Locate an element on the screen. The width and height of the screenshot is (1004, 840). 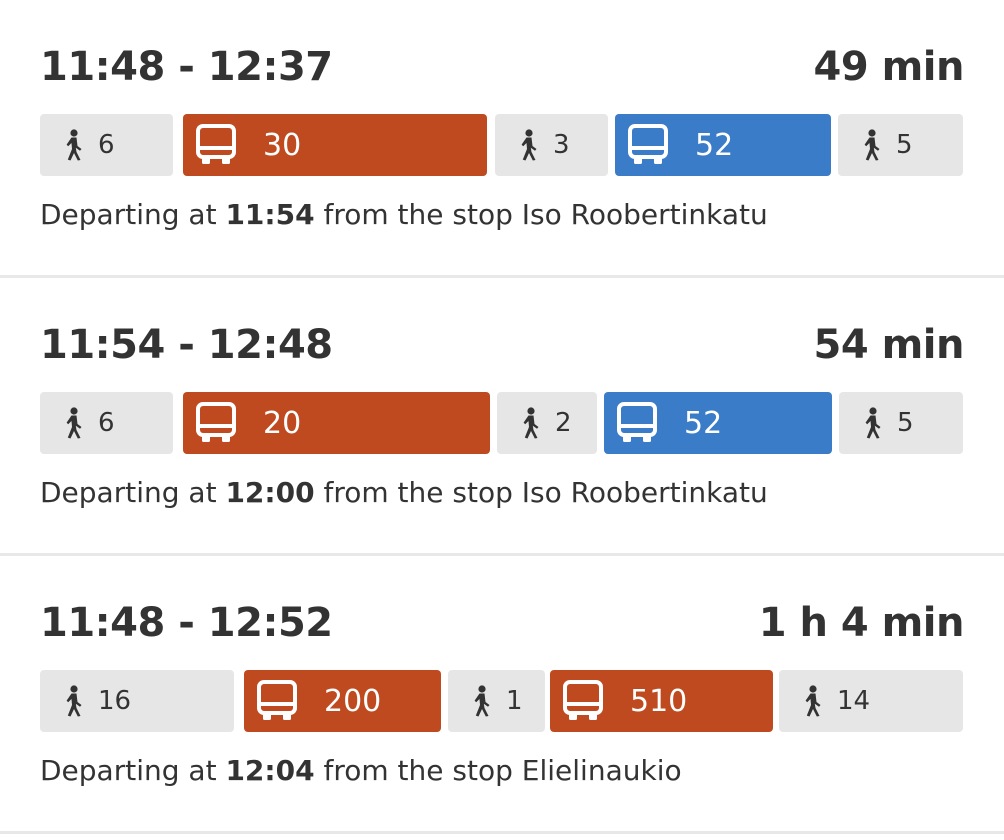
bus-leg: 510 is located at coordinates (661, 701).